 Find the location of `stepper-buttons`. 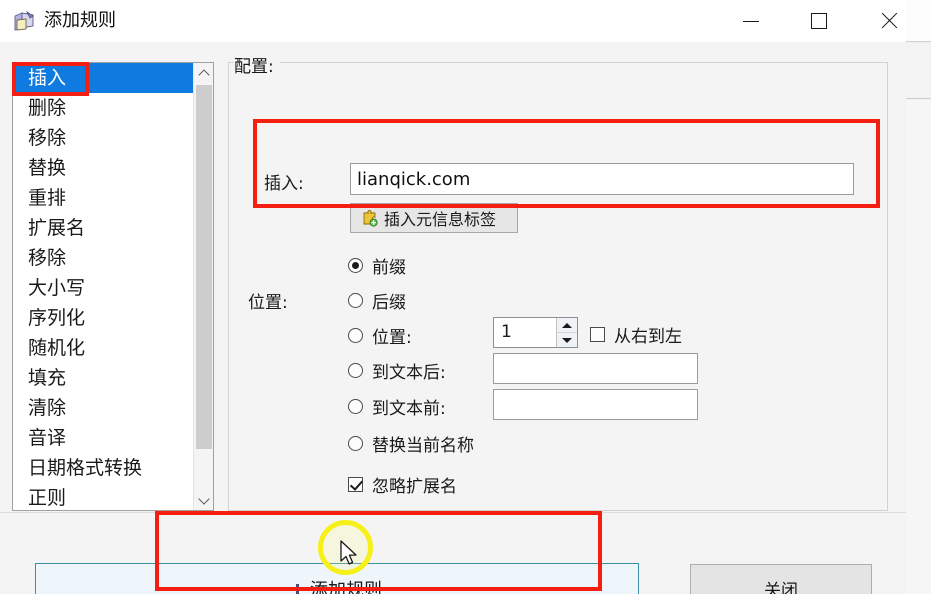

stepper-buttons is located at coordinates (566, 332).